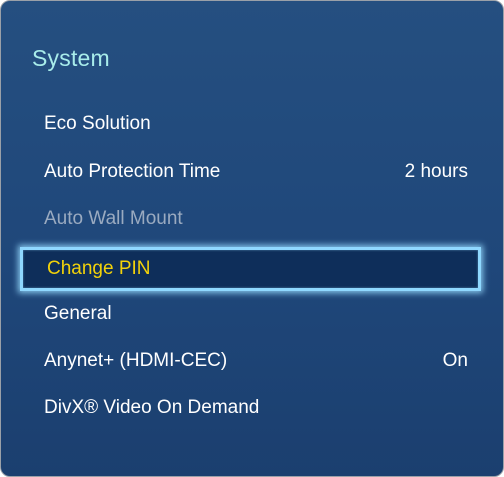 The image size is (504, 477). What do you see at coordinates (250, 314) in the screenshot?
I see `menu-item-general: General` at bounding box center [250, 314].